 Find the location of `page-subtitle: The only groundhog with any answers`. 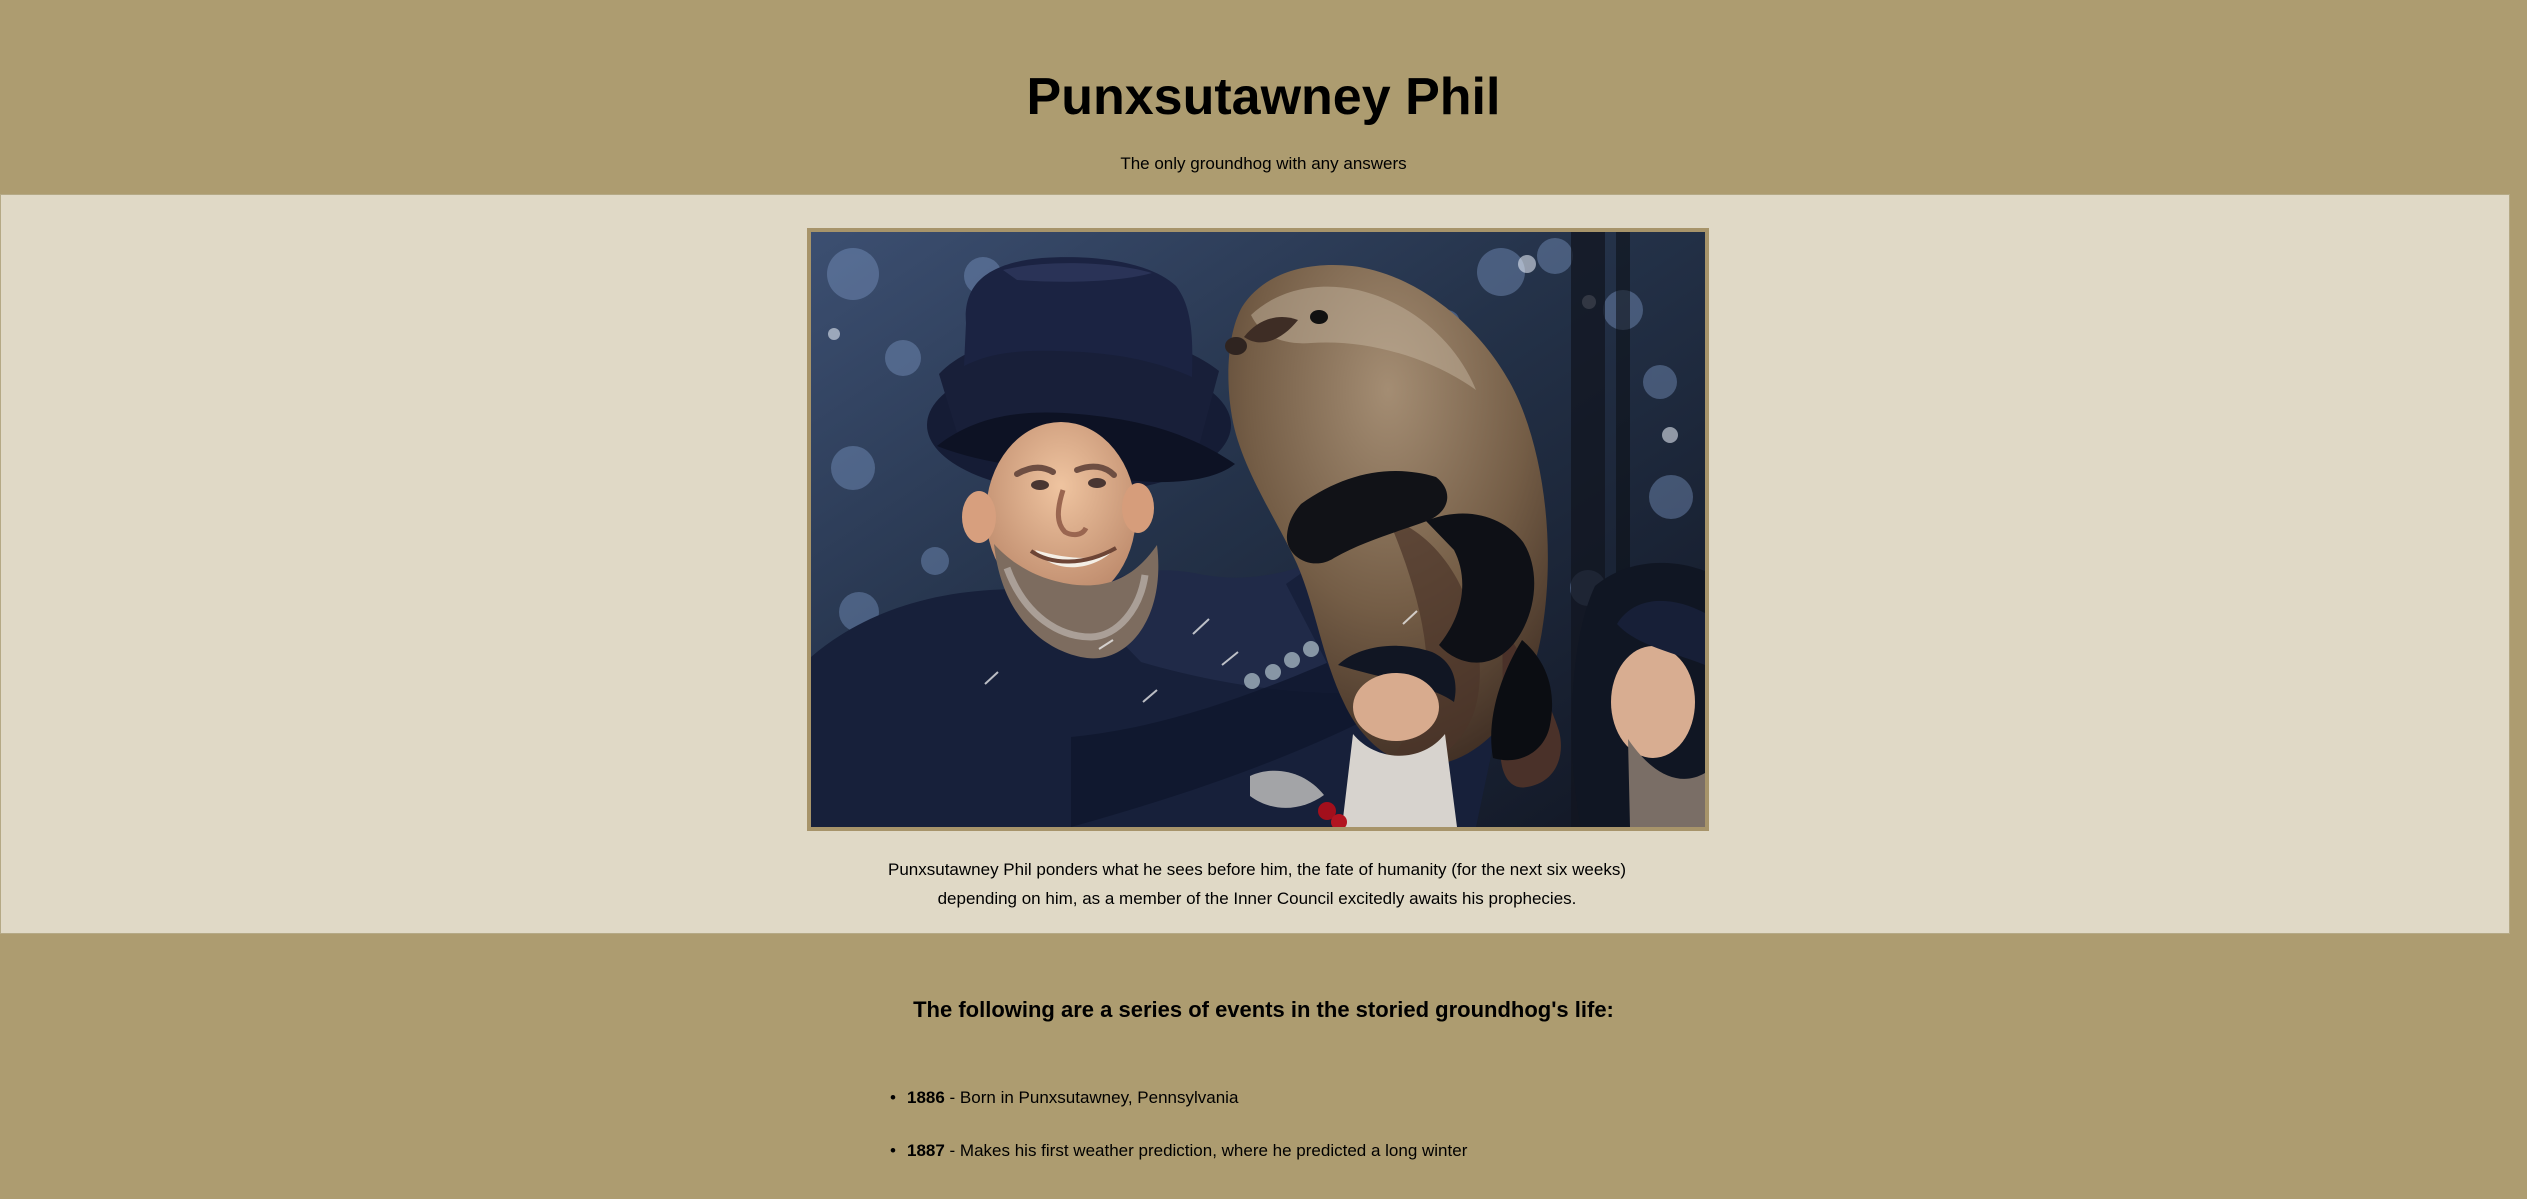

page-subtitle: The only groundhog with any answers is located at coordinates (1263, 163).